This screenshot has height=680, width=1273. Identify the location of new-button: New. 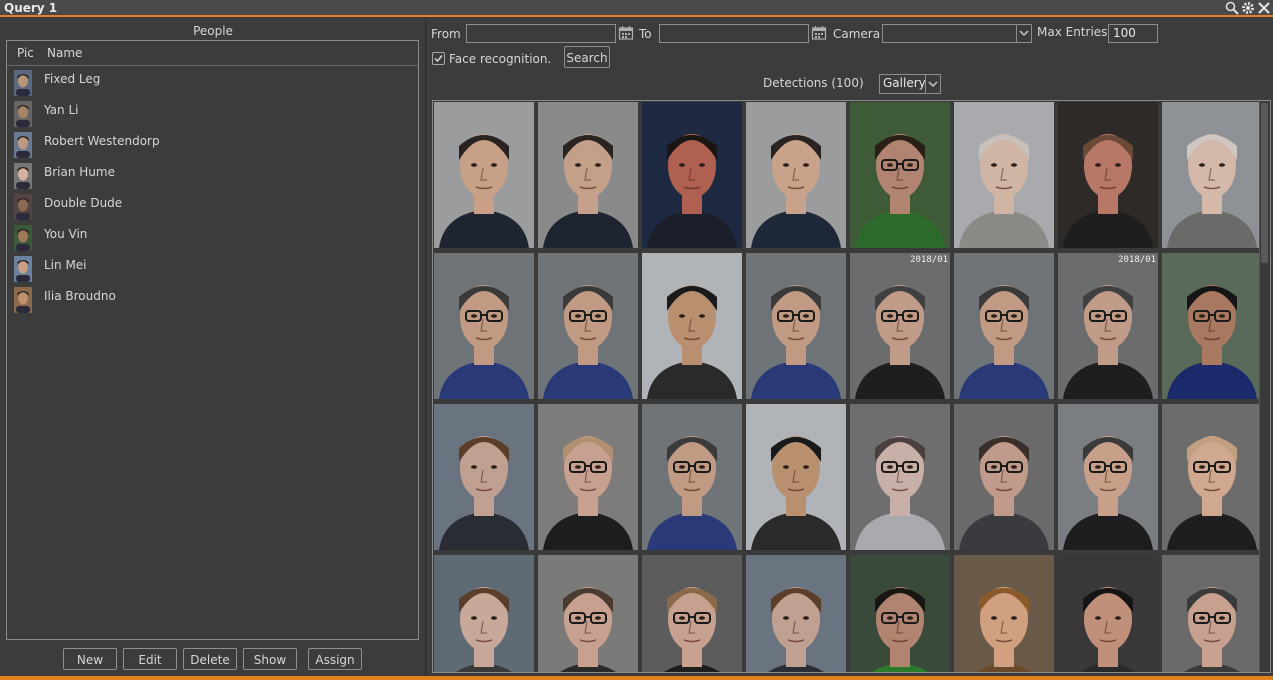
(90, 659).